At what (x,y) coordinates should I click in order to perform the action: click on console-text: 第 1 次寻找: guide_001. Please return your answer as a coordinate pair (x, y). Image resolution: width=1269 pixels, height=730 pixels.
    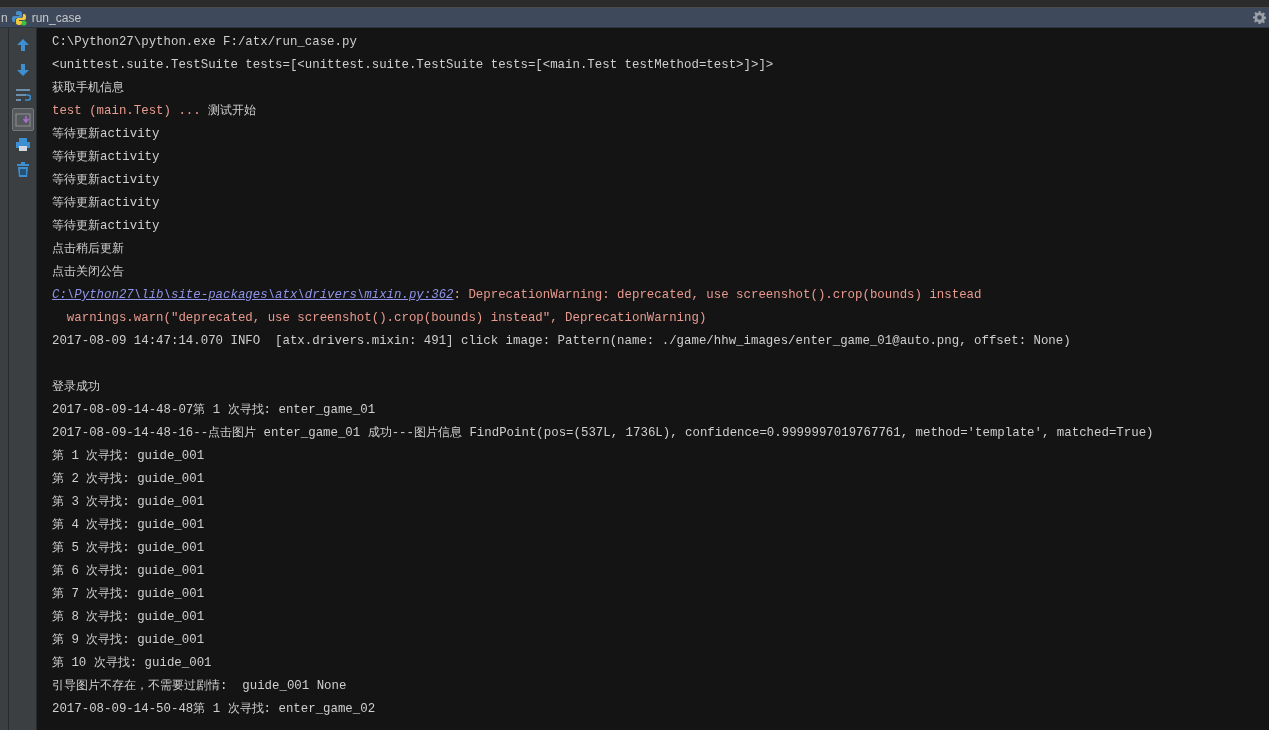
    Looking at the image, I should click on (128, 456).